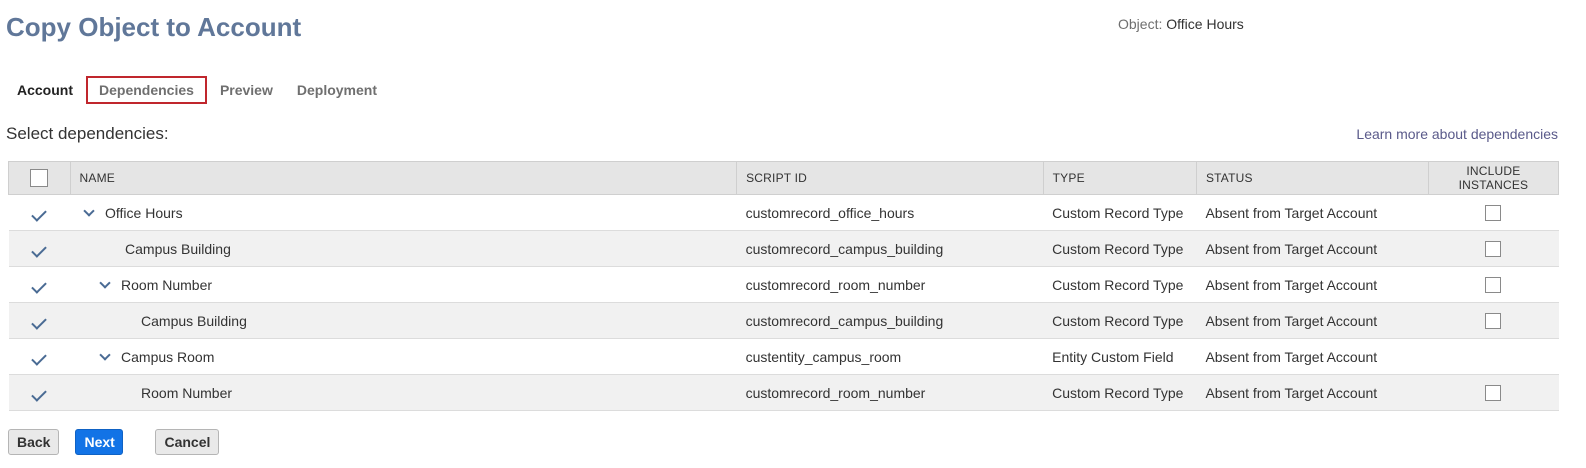 The width and height of the screenshot is (1586, 468). What do you see at coordinates (1493, 178) in the screenshot?
I see `include-instances-header: INCLUDE INSTANCES` at bounding box center [1493, 178].